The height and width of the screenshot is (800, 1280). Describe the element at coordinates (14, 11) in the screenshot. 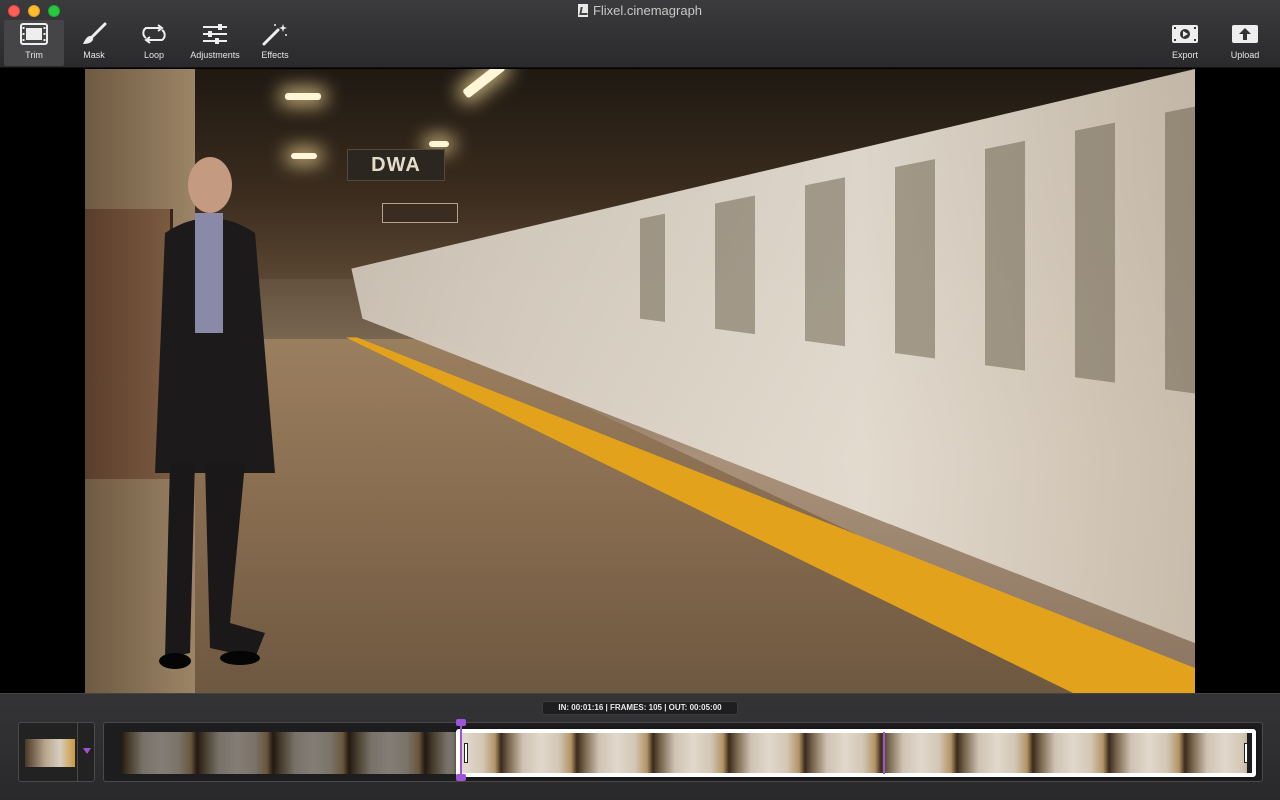

I see `close-window-button` at that location.